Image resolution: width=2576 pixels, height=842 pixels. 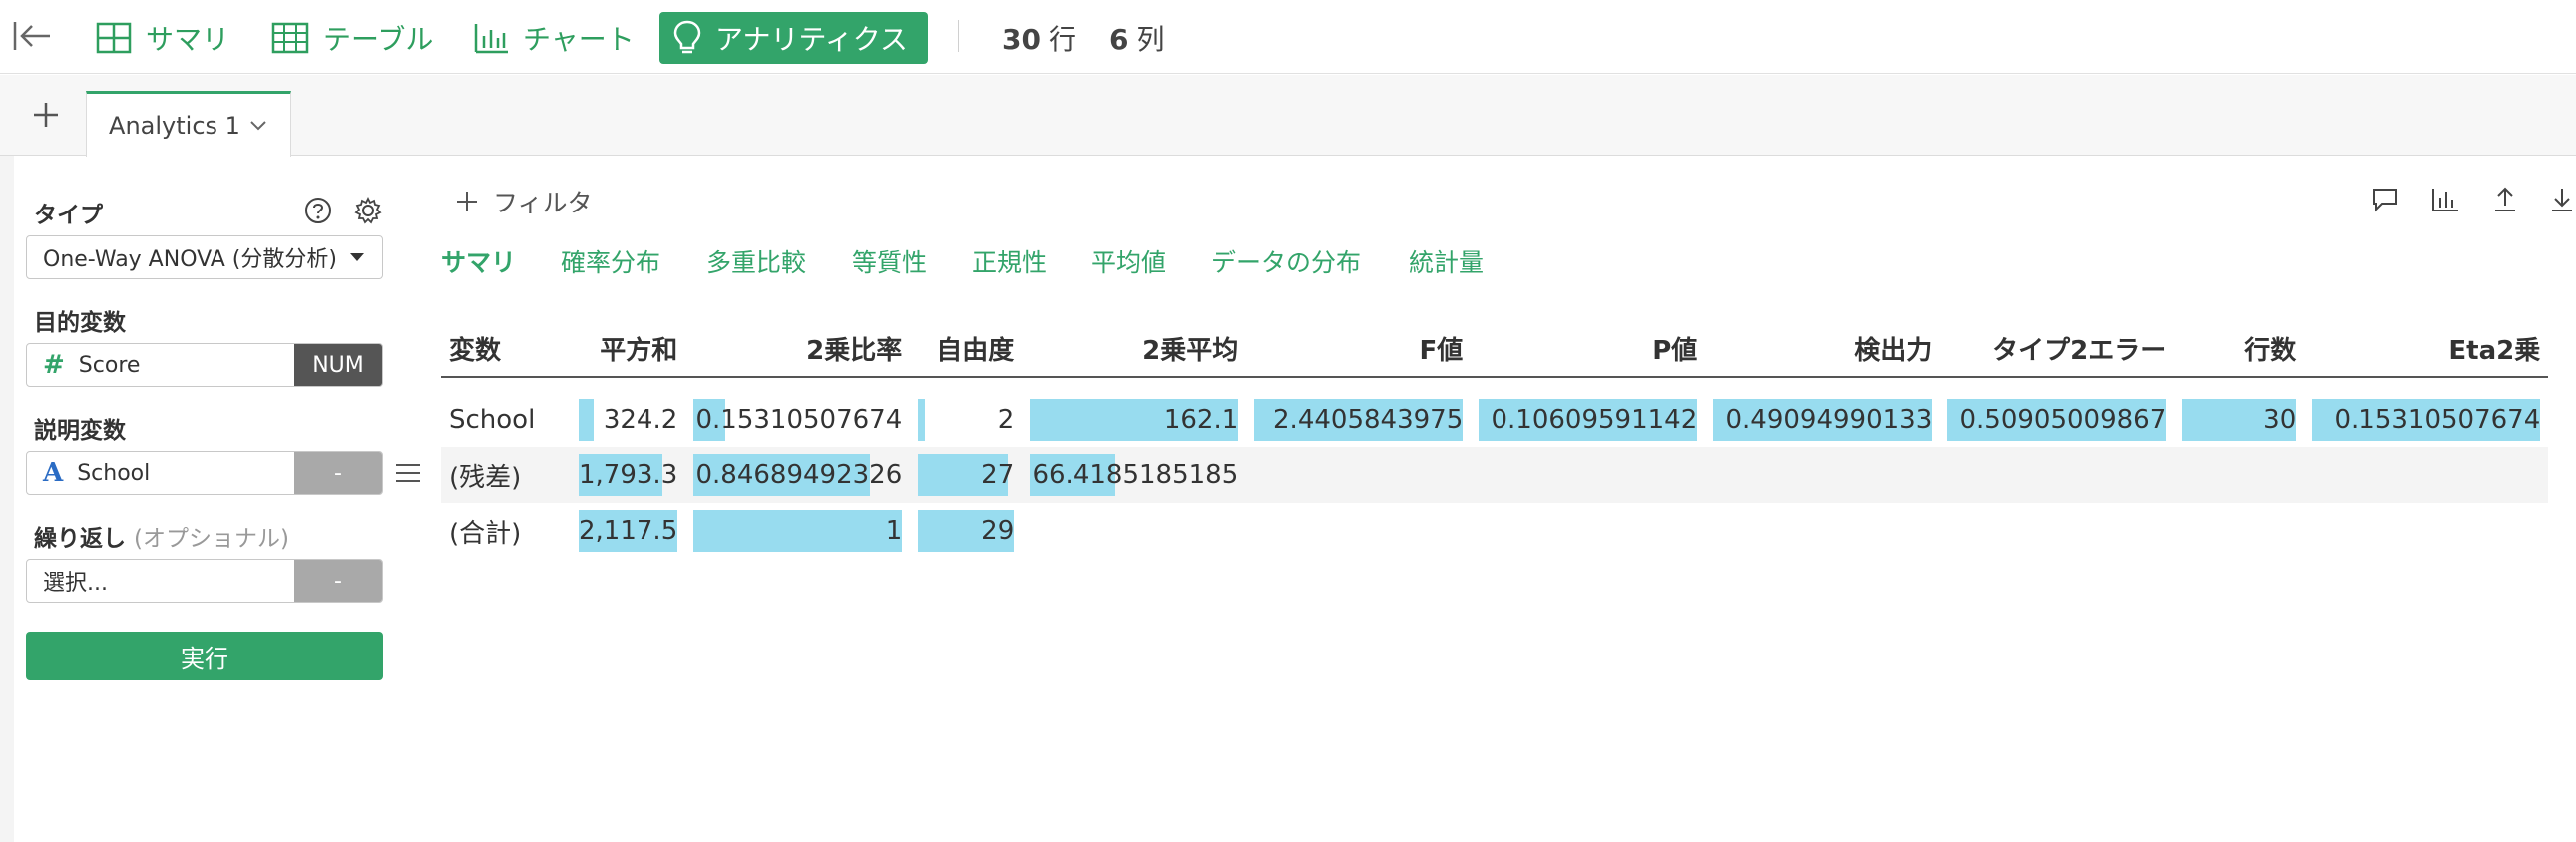 What do you see at coordinates (2239, 350) in the screenshot?
I see `column-header: 行数` at bounding box center [2239, 350].